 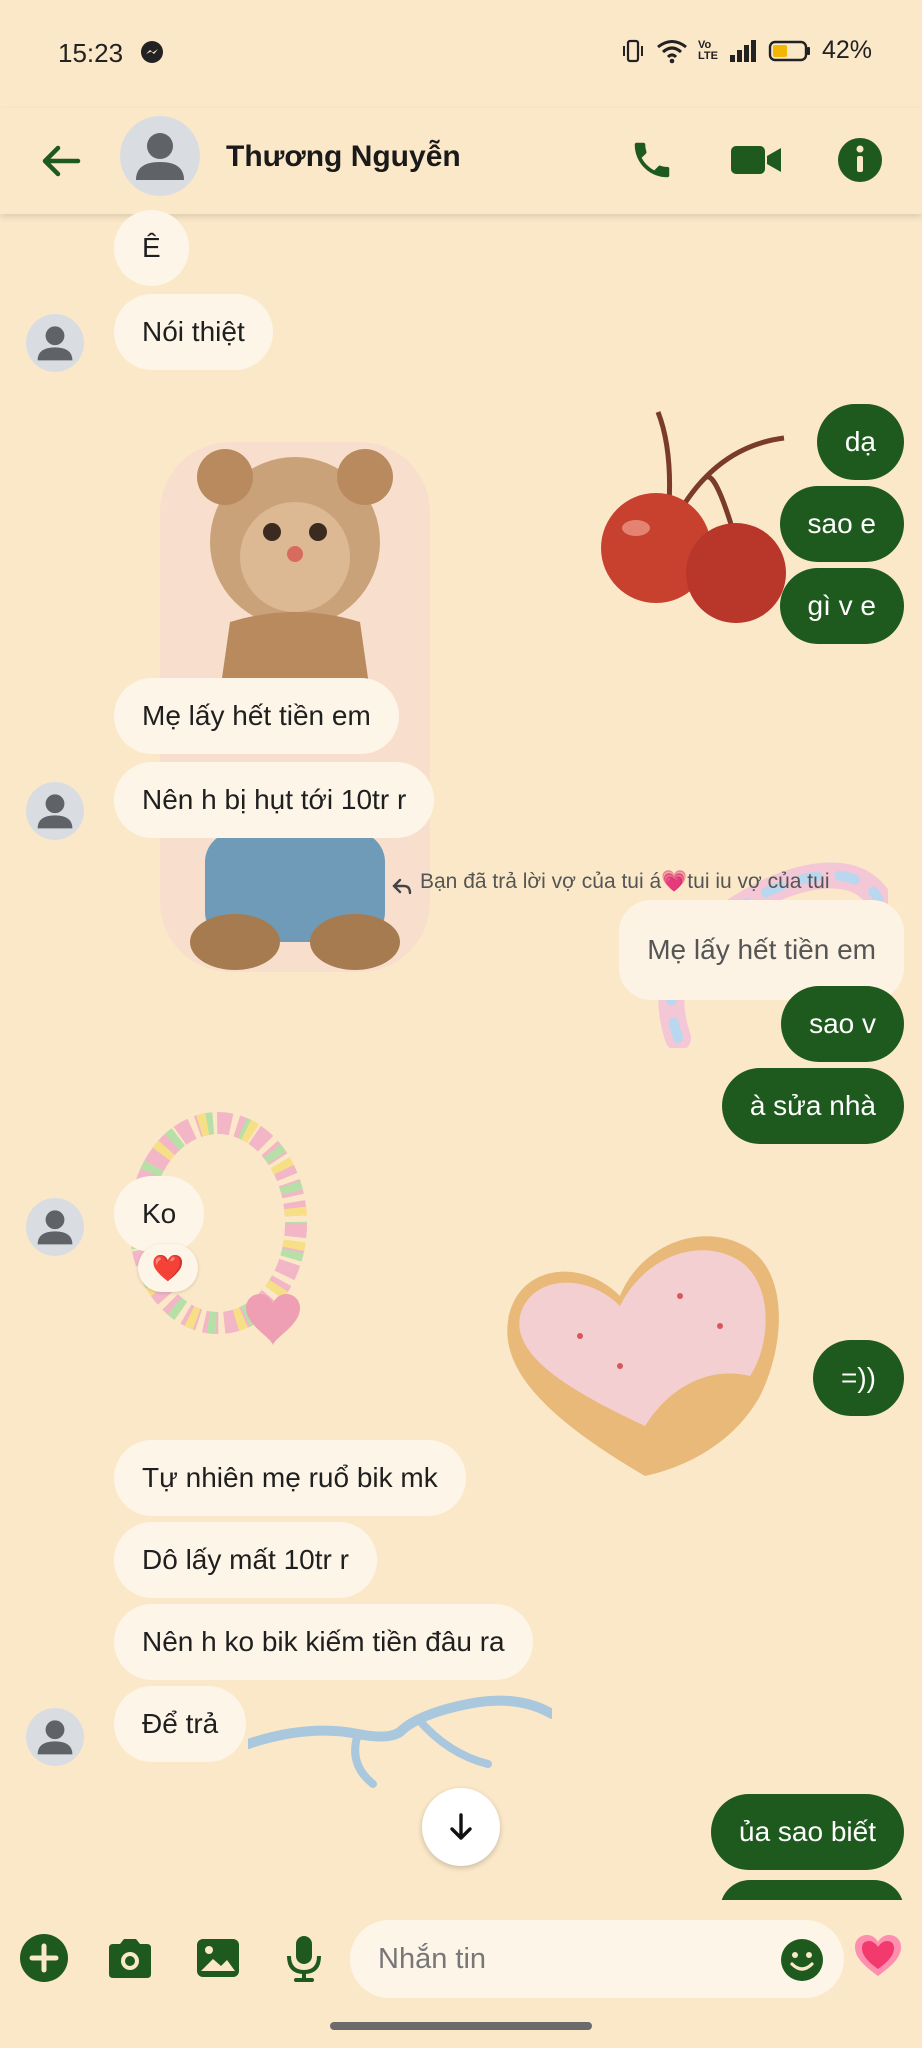 I want to click on outgoing-message: sao v, so click(x=842, y=1024).